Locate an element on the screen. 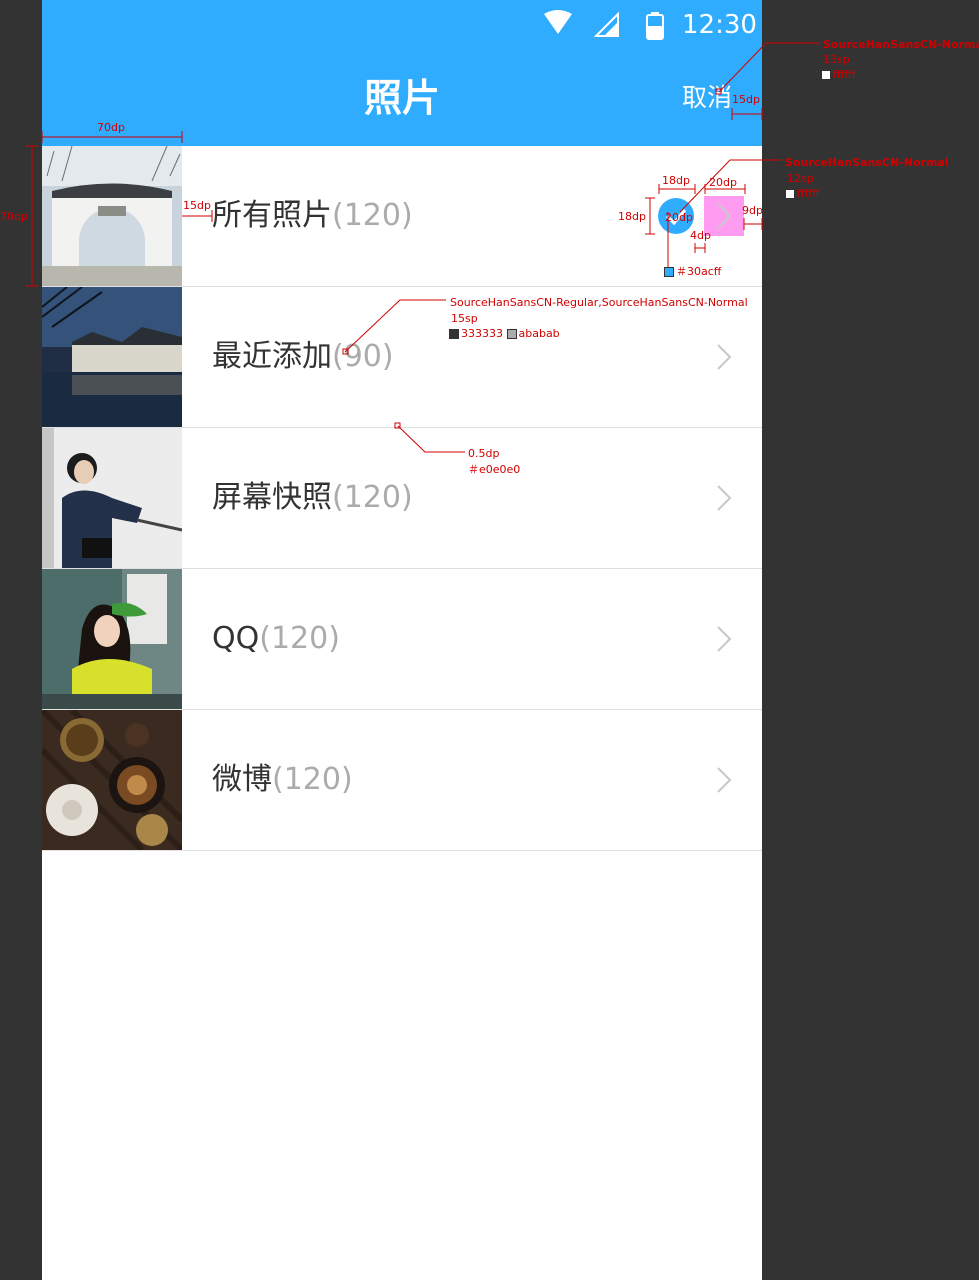 The image size is (979, 1280). album-title: 微博(120) is located at coordinates (282, 780).